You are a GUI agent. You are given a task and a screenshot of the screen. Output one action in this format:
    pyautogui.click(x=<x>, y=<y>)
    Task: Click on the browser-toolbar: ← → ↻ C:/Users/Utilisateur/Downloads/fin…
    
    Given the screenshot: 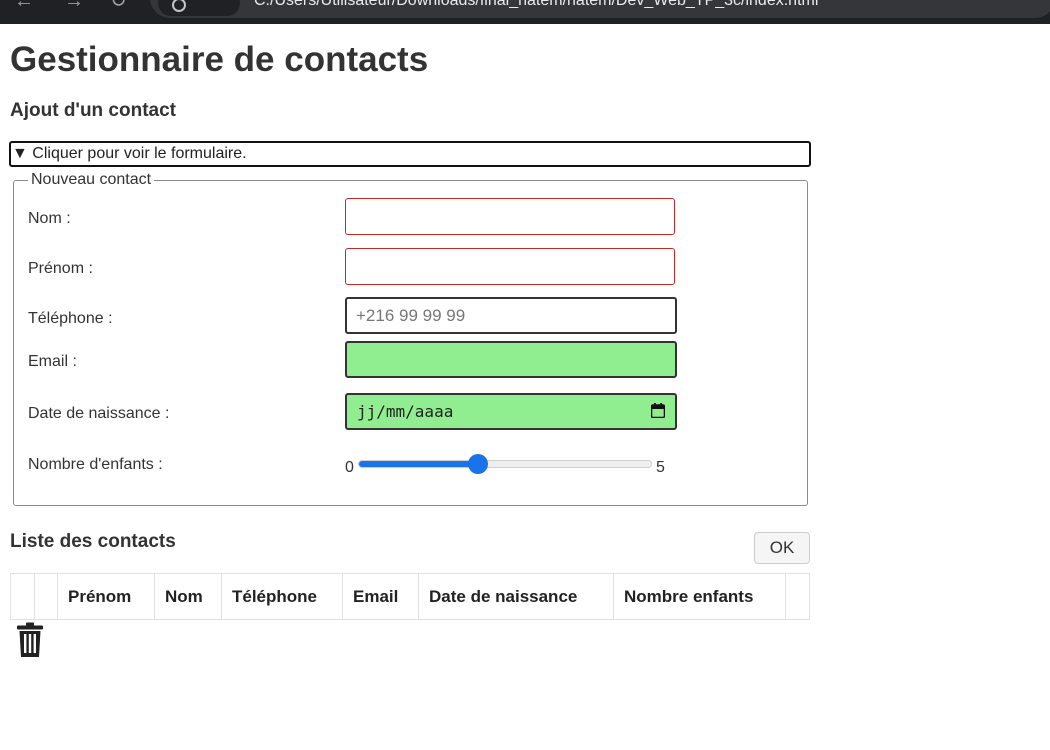 What is the action you would take?
    pyautogui.click(x=525, y=12)
    